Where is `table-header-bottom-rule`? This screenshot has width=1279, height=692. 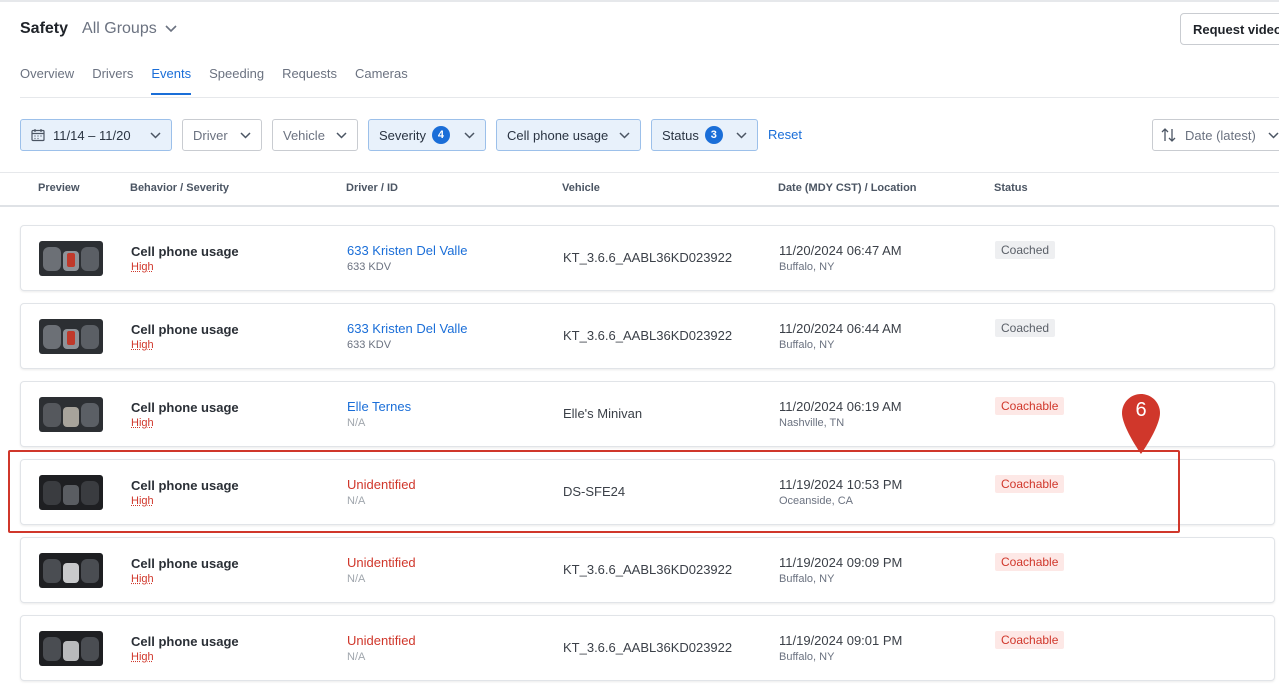 table-header-bottom-rule is located at coordinates (639, 206).